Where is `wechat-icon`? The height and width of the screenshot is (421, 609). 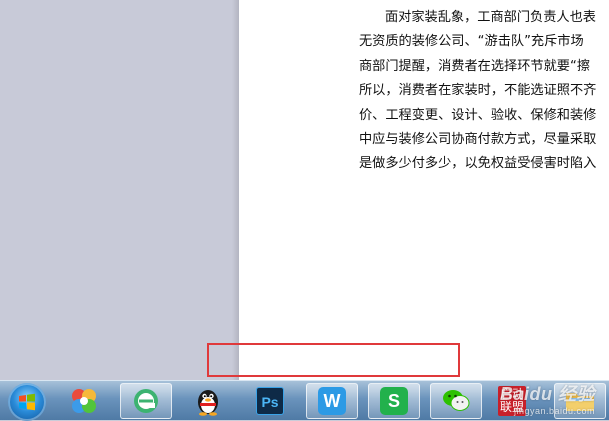 wechat-icon is located at coordinates (456, 400).